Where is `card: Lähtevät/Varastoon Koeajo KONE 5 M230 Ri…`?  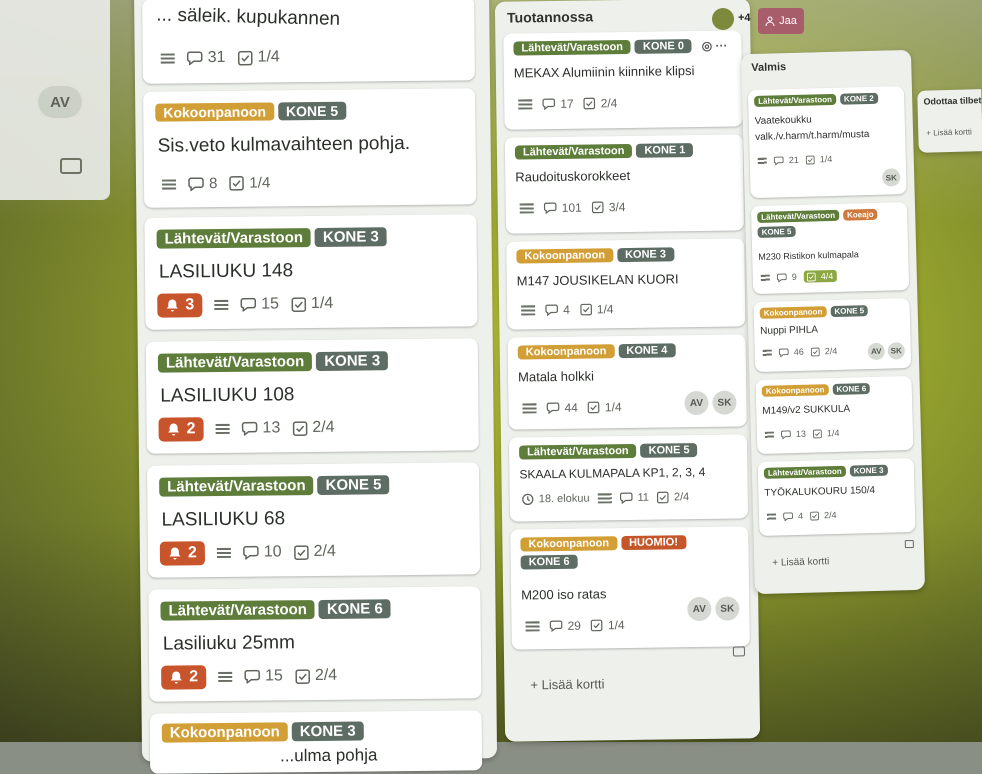 card: Lähtevät/Varastoon Koeajo KONE 5 M230 Ri… is located at coordinates (830, 248).